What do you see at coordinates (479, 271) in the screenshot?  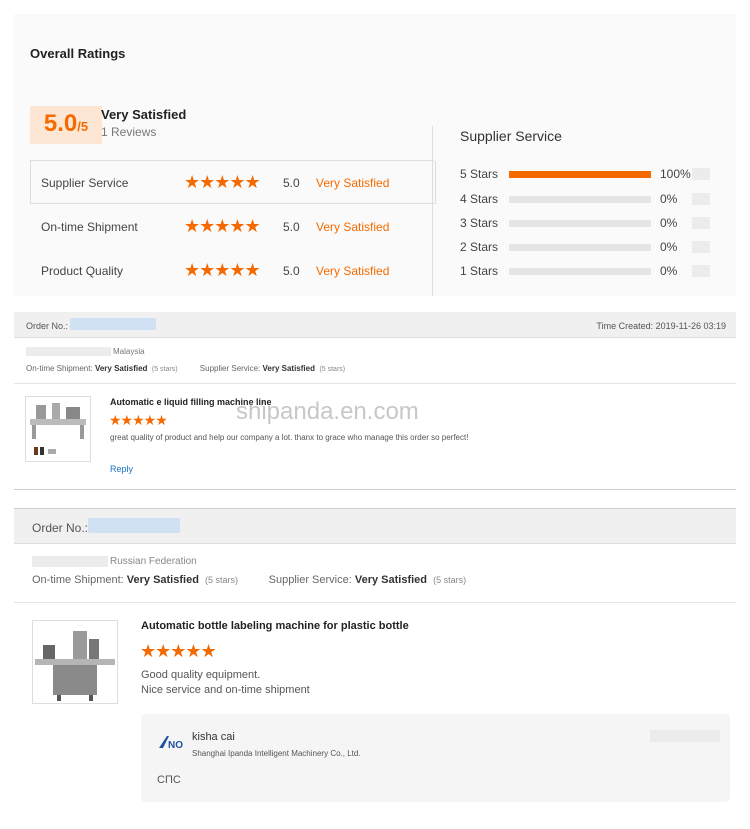 I see `distribution-label: 1 Stars` at bounding box center [479, 271].